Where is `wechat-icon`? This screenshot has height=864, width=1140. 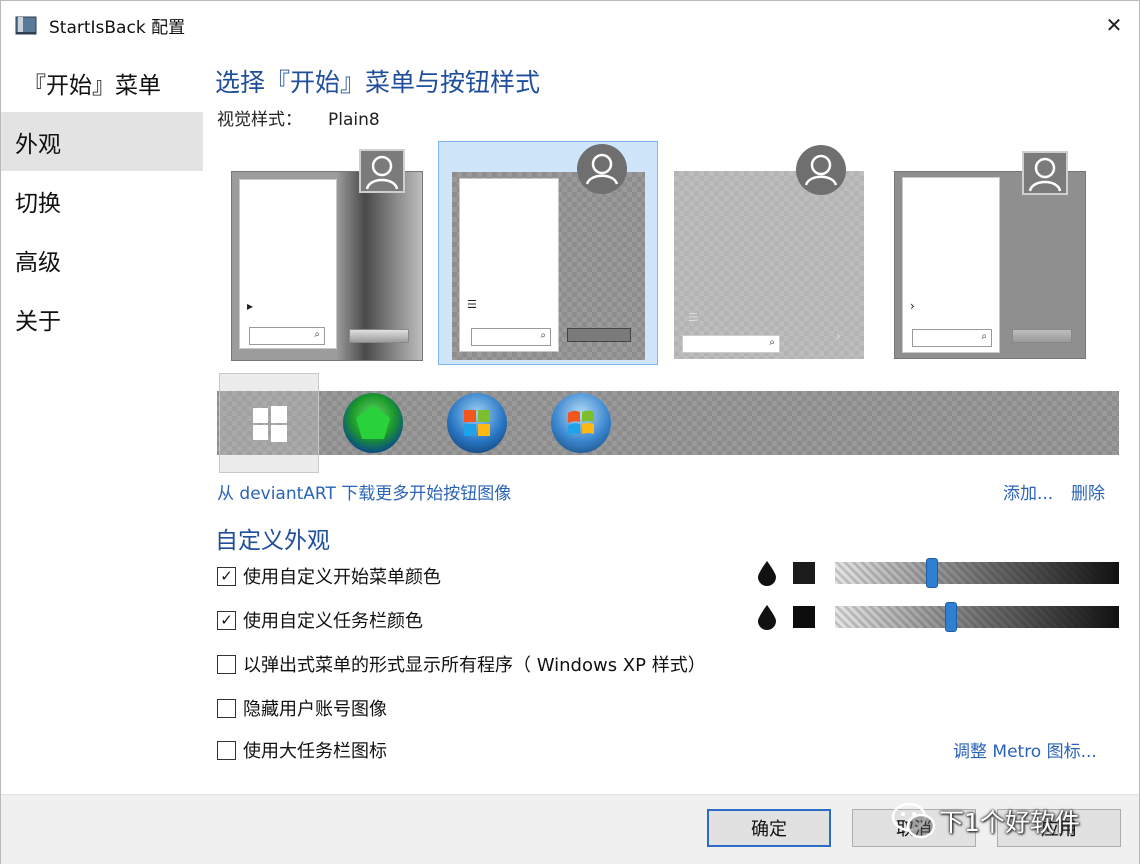 wechat-icon is located at coordinates (913, 820).